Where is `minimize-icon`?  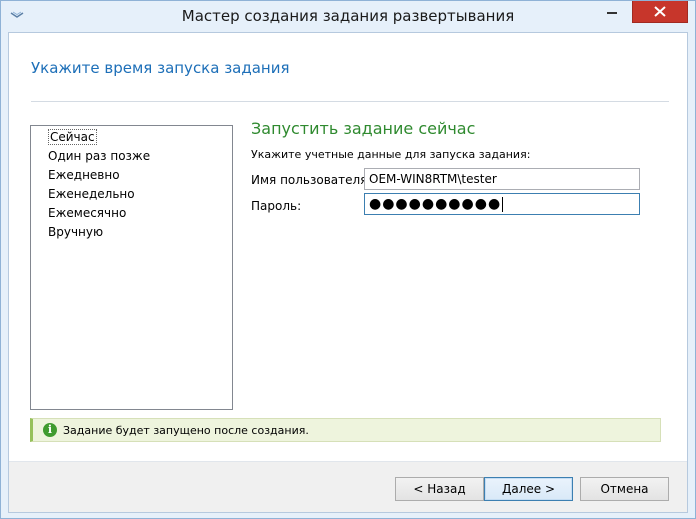
minimize-icon is located at coordinates (612, 13).